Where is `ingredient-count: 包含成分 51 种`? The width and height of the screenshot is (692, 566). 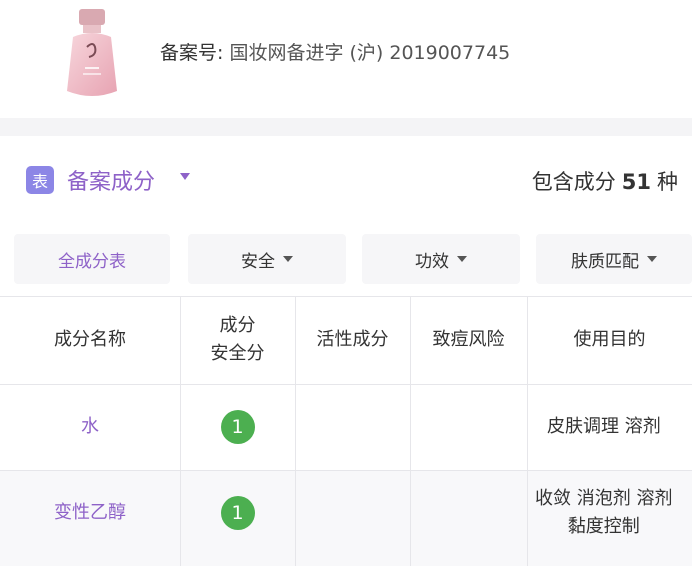 ingredient-count: 包含成分 51 种 is located at coordinates (605, 181).